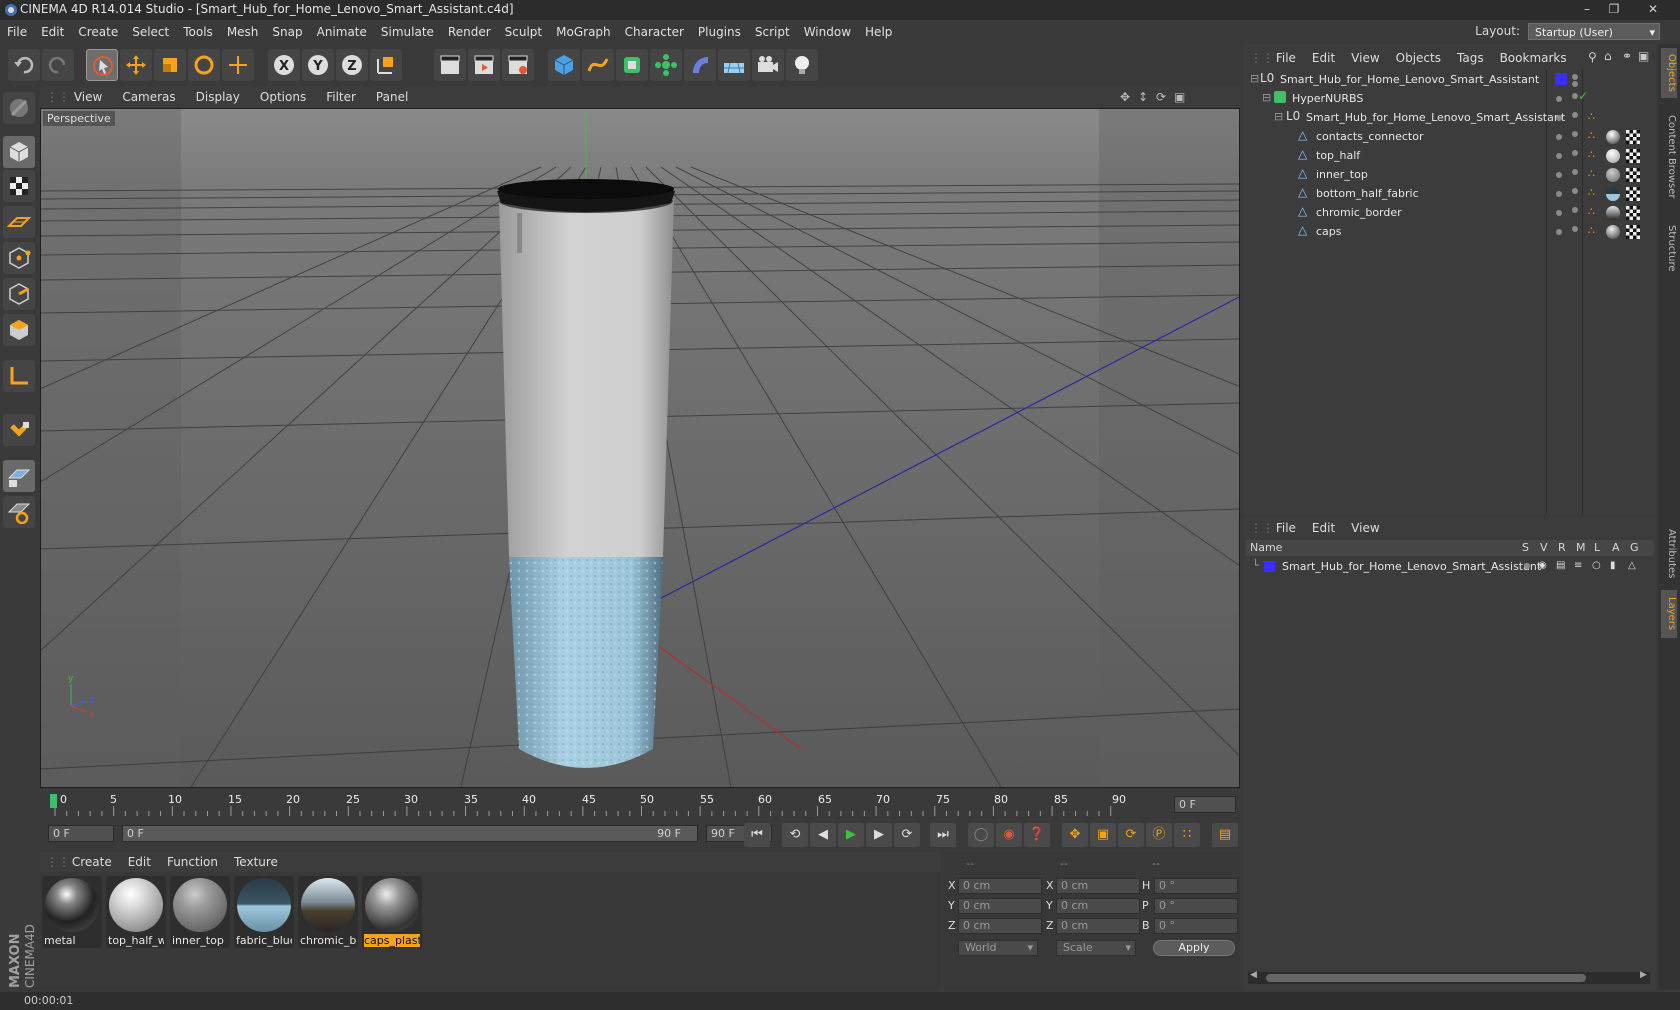  I want to click on coordinate-system-button, so click(386, 65).